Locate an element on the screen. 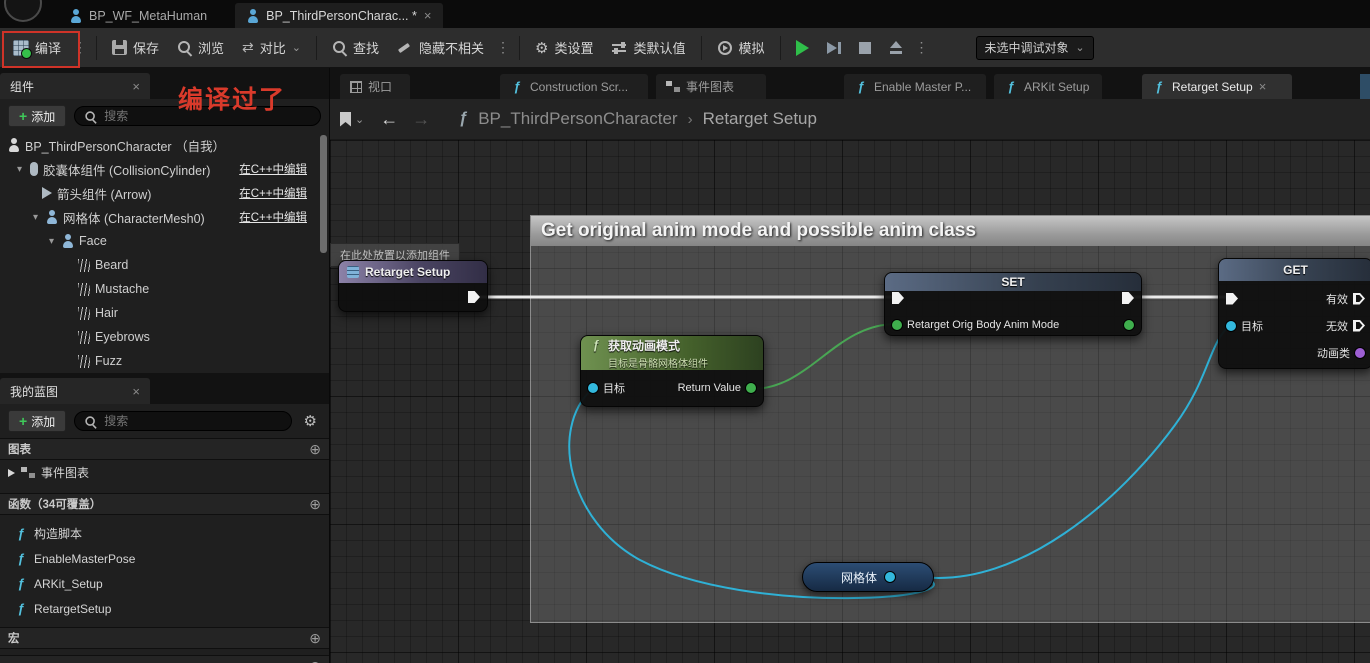 Image resolution: width=1370 pixels, height=663 pixels. tree-row: ▾ 胶囊体组件 (CollisionCylinder) 在C++中编辑 is located at coordinates (164, 169).